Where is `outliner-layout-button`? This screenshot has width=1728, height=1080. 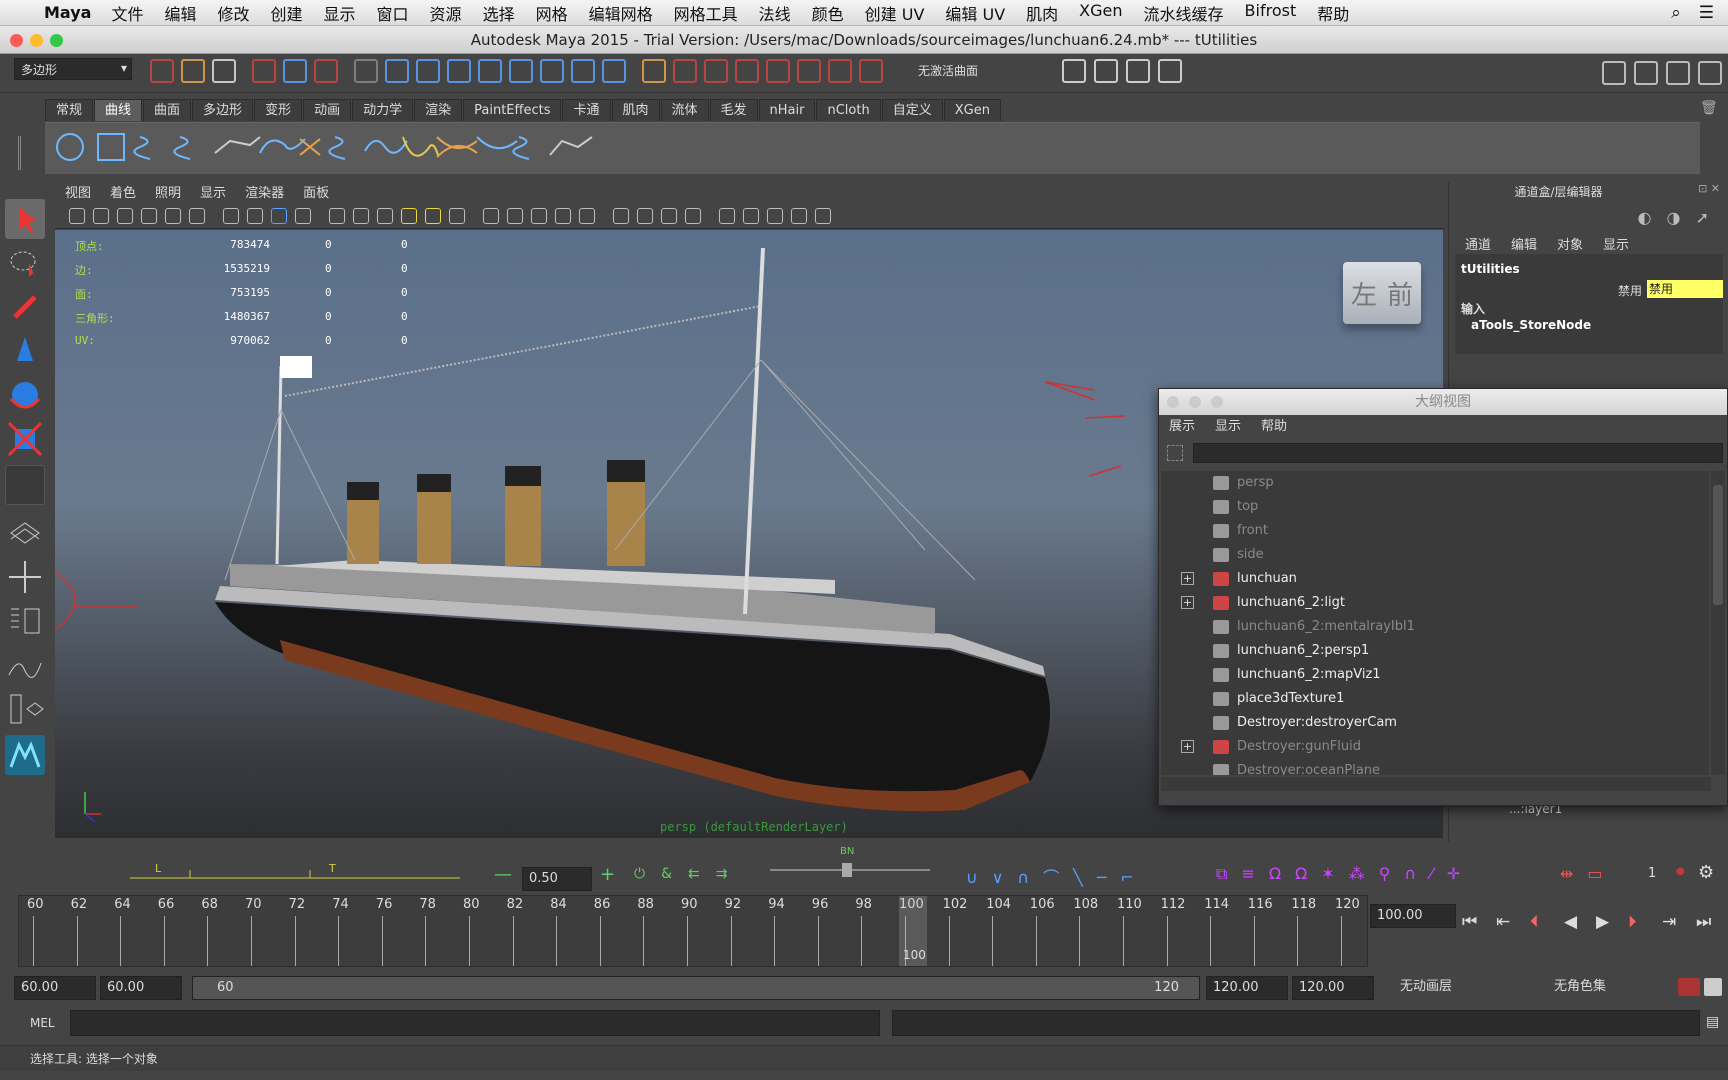 outliner-layout-button is located at coordinates (25, 621).